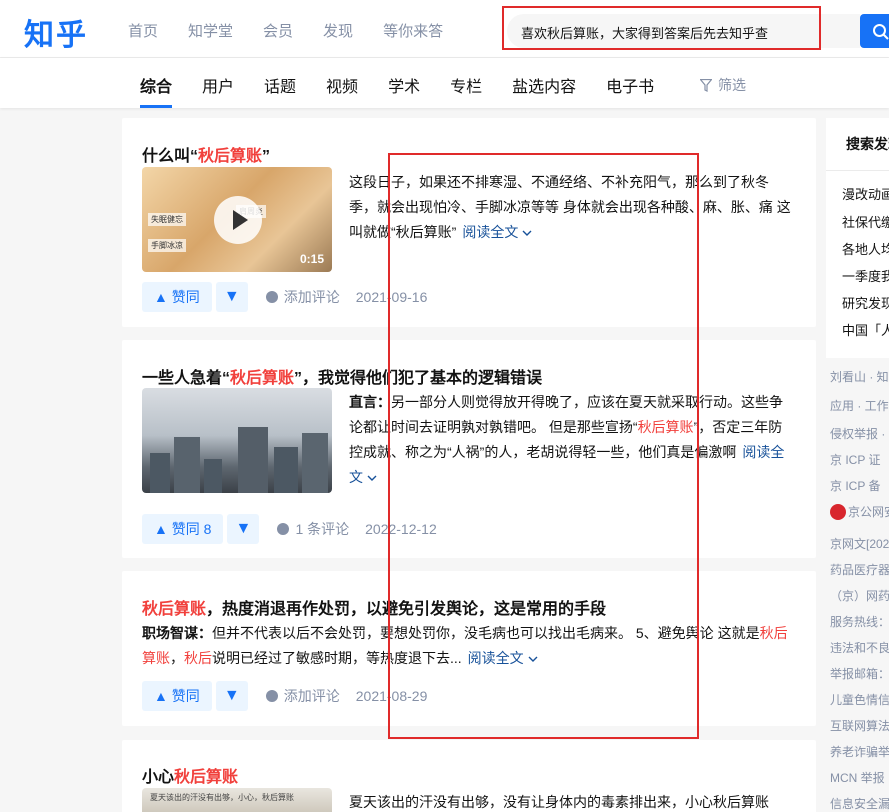 The height and width of the screenshot is (812, 889). I want to click on result-title: 什么叫“秋后算账”, so click(206, 154).